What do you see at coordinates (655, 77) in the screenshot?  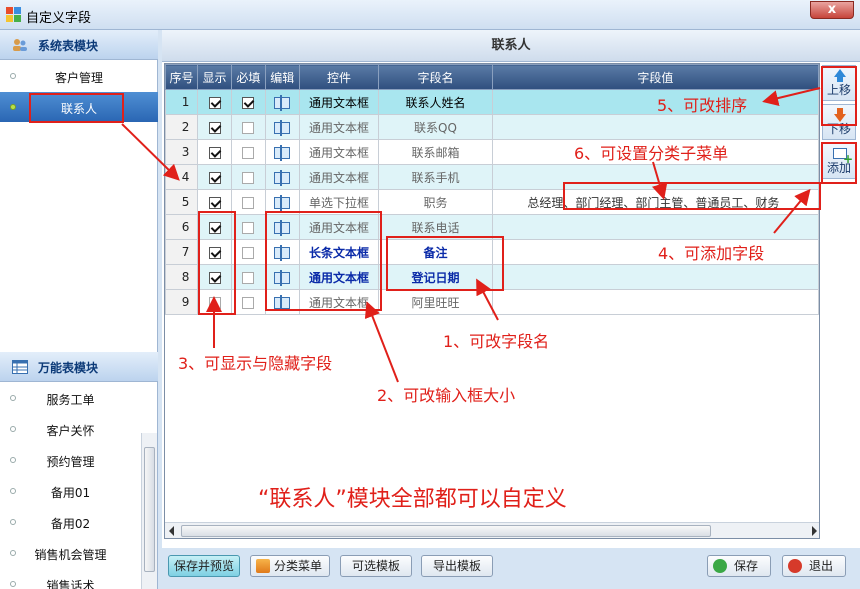 I see `col-header-field-value: 字段值` at bounding box center [655, 77].